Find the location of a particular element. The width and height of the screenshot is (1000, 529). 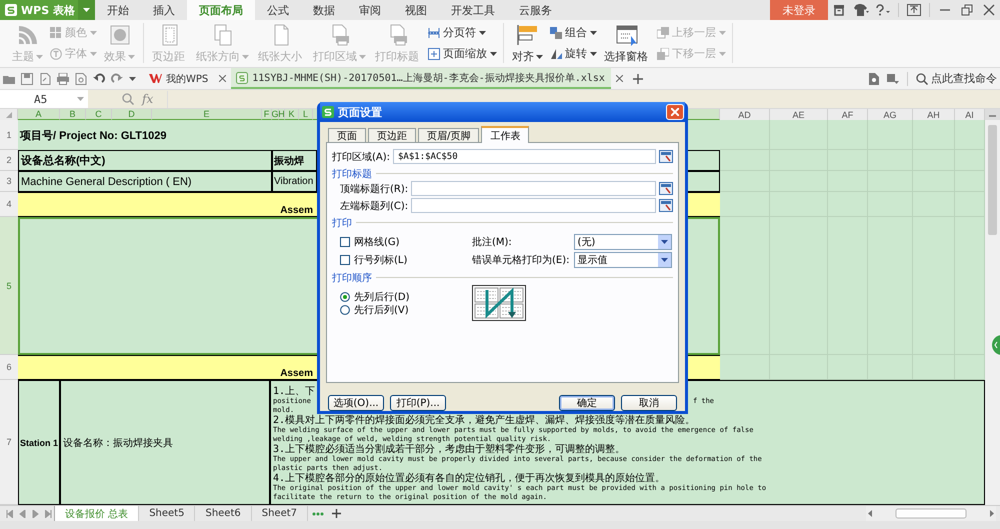

dialog-button: 取消 is located at coordinates (649, 403).